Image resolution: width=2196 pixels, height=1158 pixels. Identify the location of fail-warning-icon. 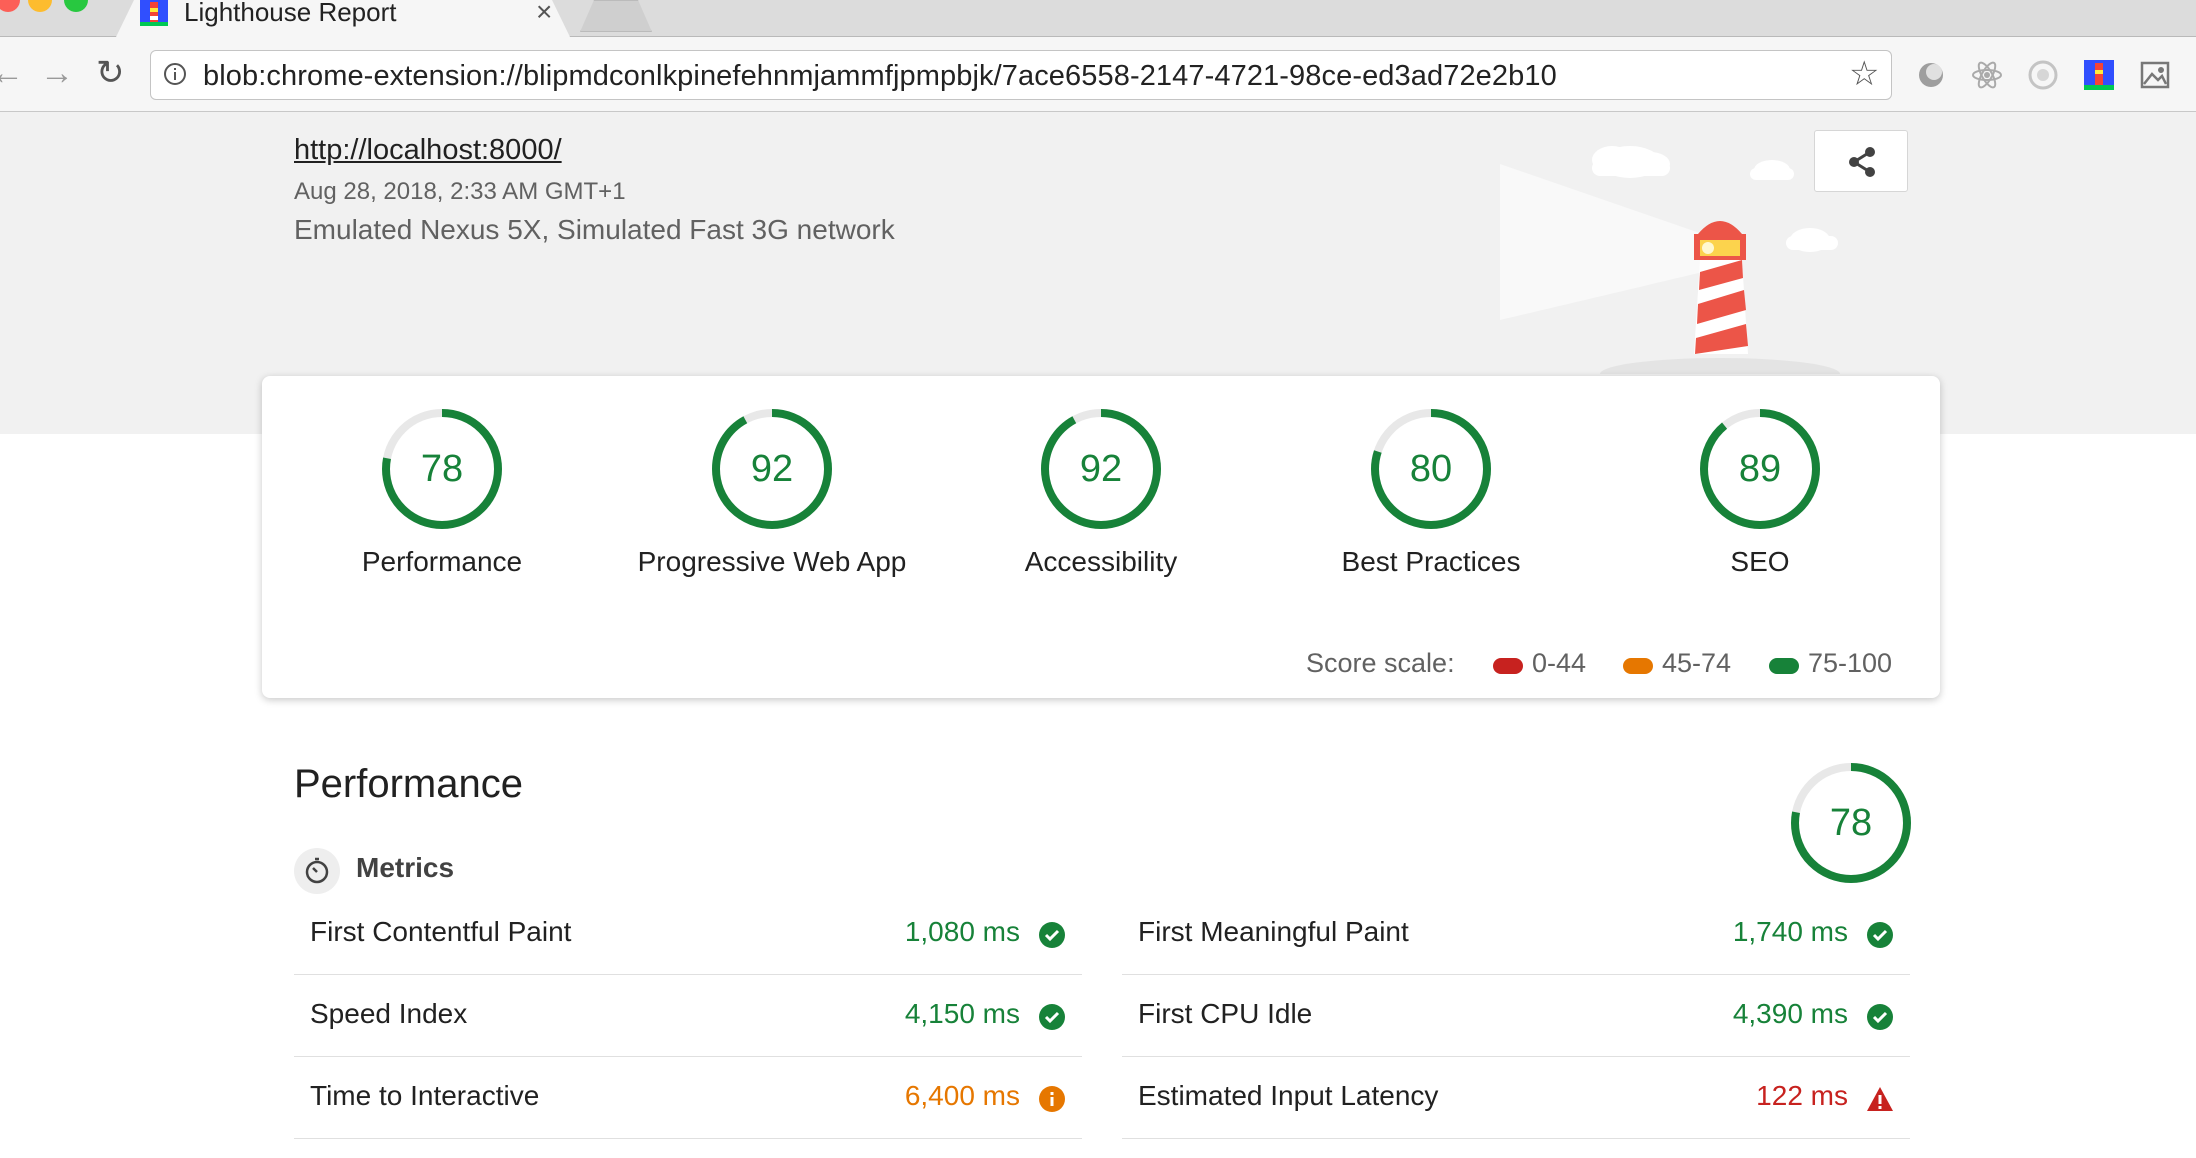
(1880, 1099).